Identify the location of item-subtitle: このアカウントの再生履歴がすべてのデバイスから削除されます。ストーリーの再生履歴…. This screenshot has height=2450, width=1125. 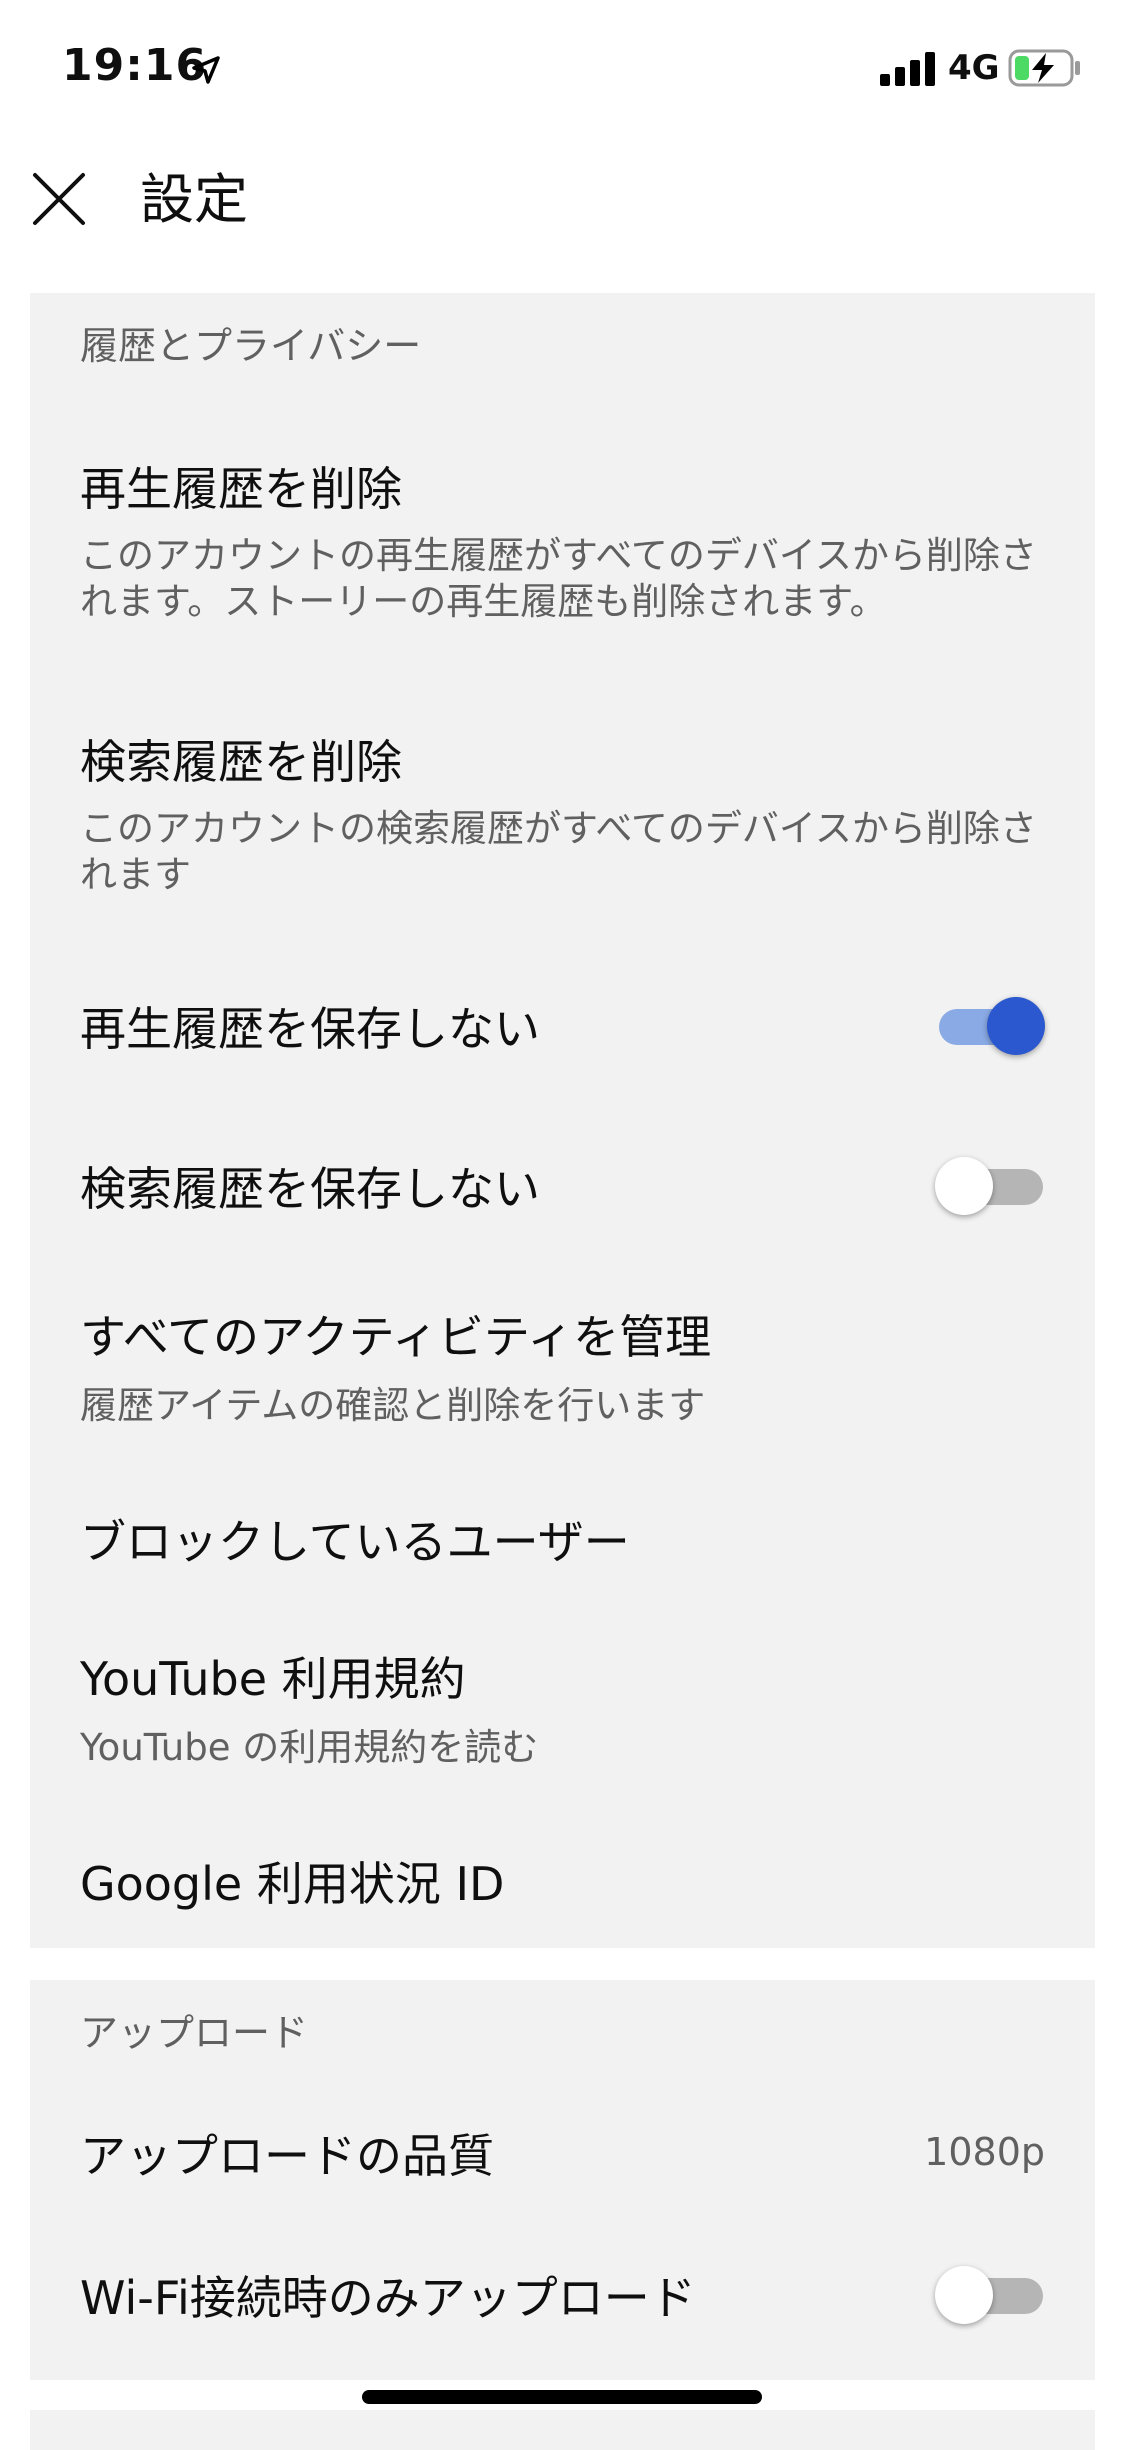
(558, 578).